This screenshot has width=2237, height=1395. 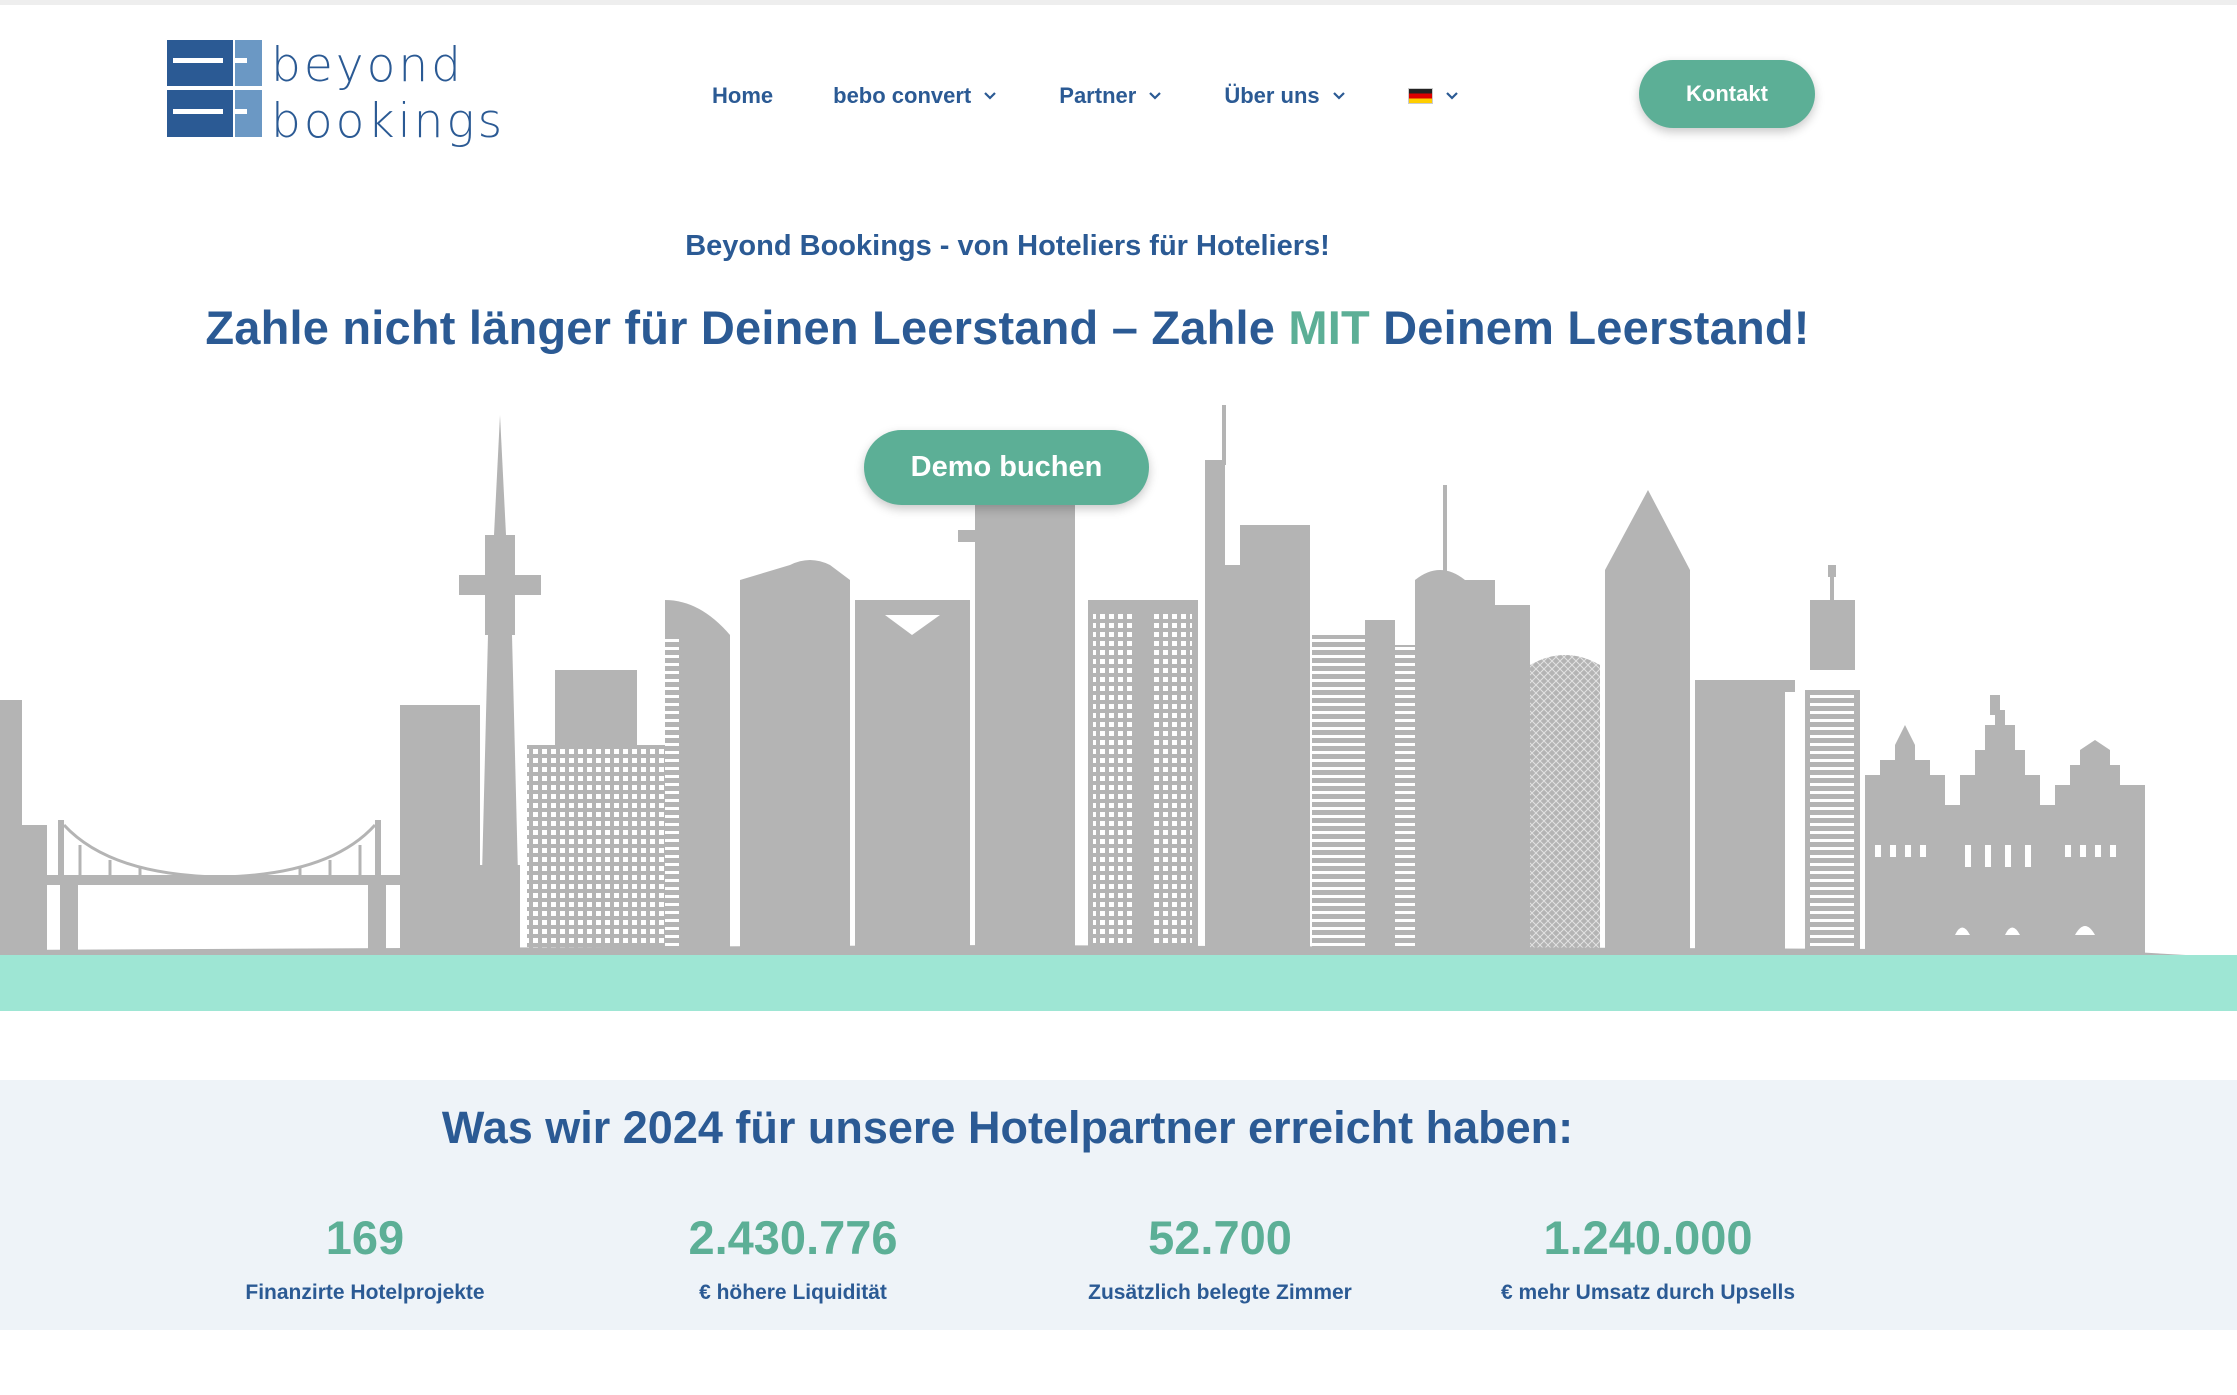 I want to click on headline-part-2: Deinem Leerstand!, so click(x=1589, y=327).